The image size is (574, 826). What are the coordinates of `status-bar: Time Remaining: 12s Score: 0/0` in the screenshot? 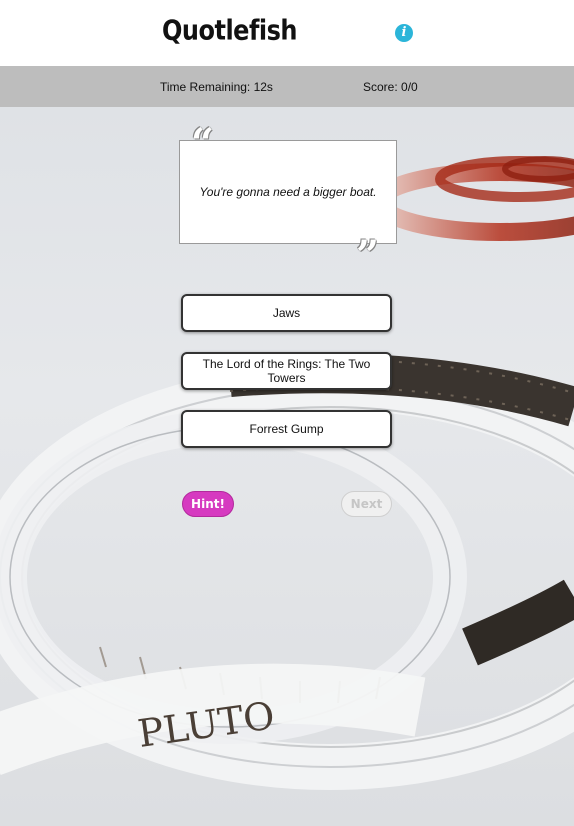 It's located at (287, 86).